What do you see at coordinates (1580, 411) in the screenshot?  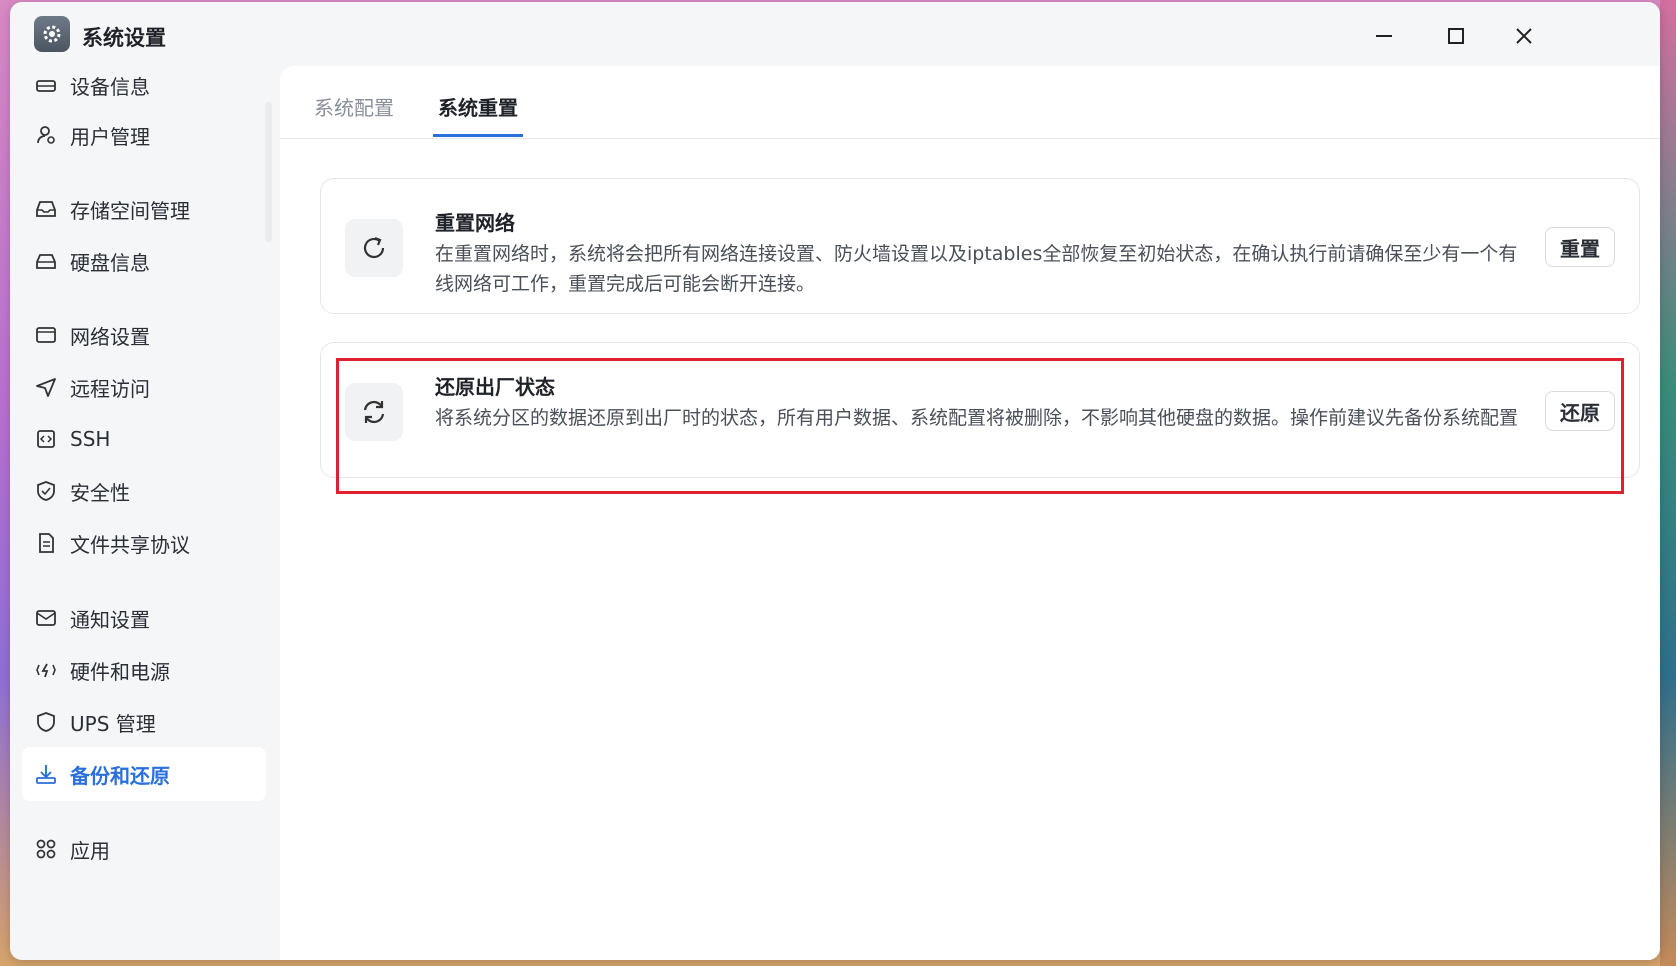 I see `factory-reset-button: 还原` at bounding box center [1580, 411].